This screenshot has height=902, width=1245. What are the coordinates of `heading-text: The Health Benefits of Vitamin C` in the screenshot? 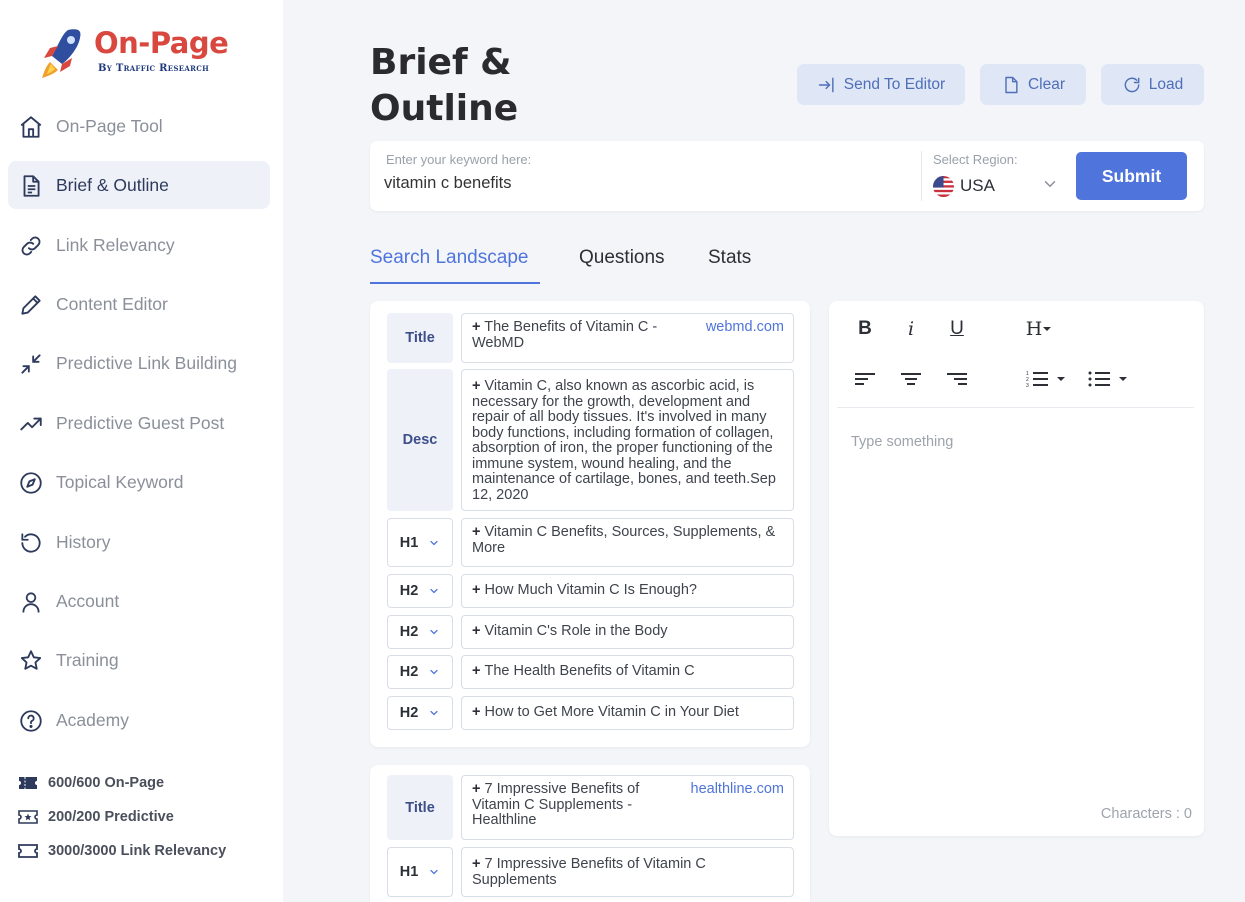 It's located at (589, 671).